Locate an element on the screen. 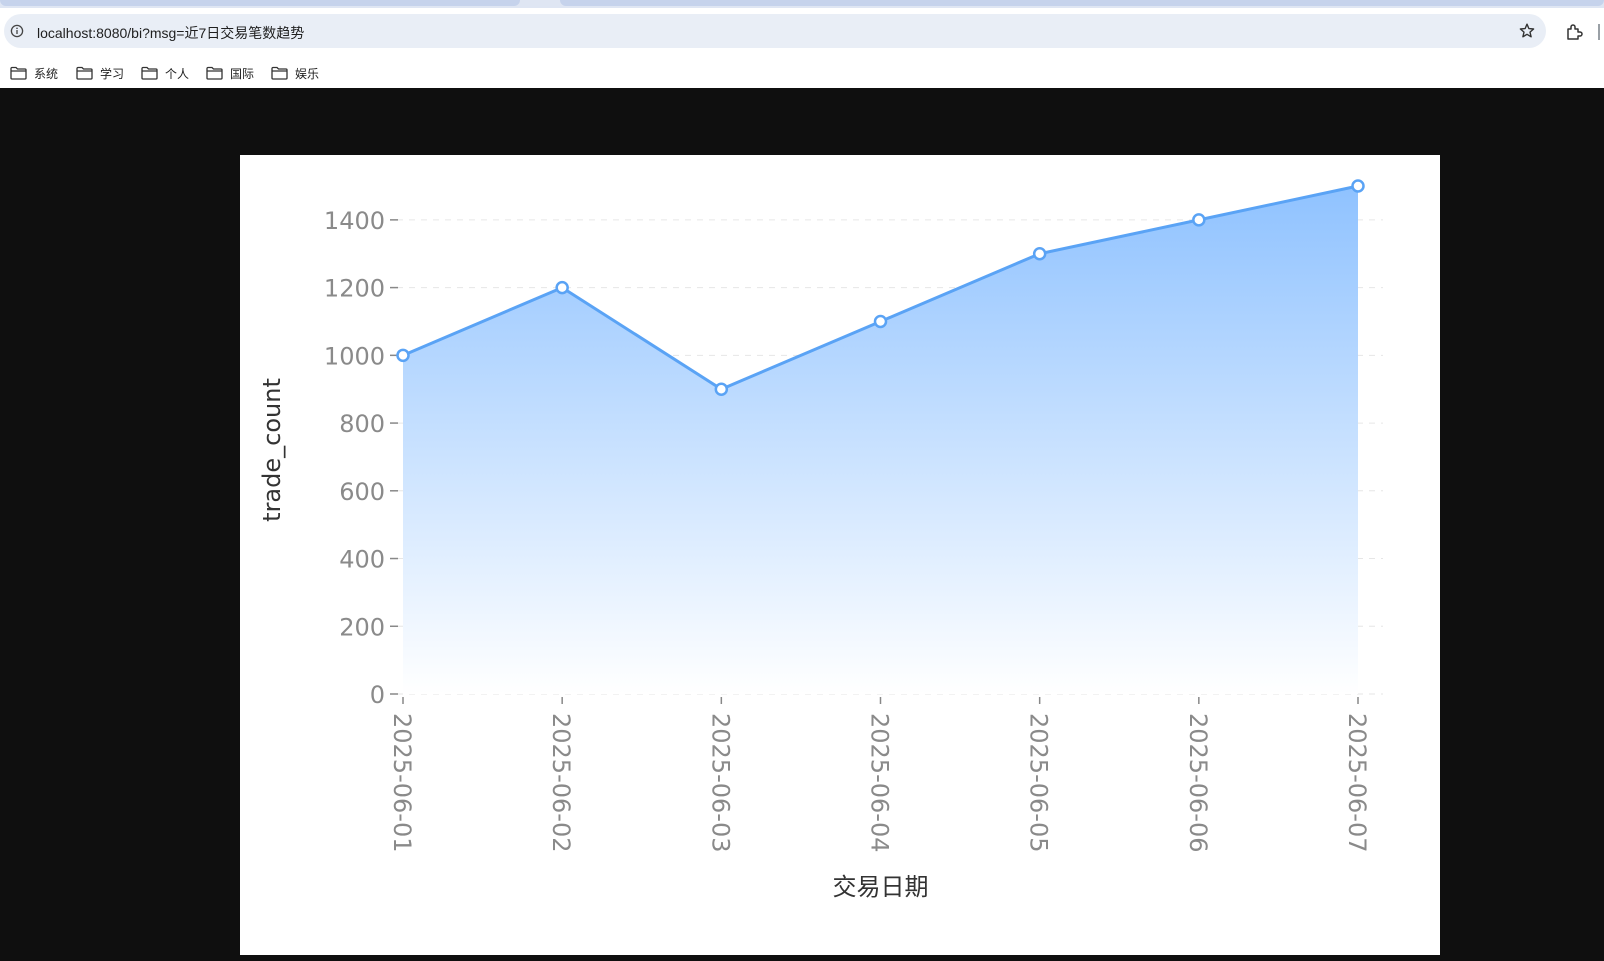 This screenshot has width=1604, height=961. bookmark-star-icon is located at coordinates (1527, 31).